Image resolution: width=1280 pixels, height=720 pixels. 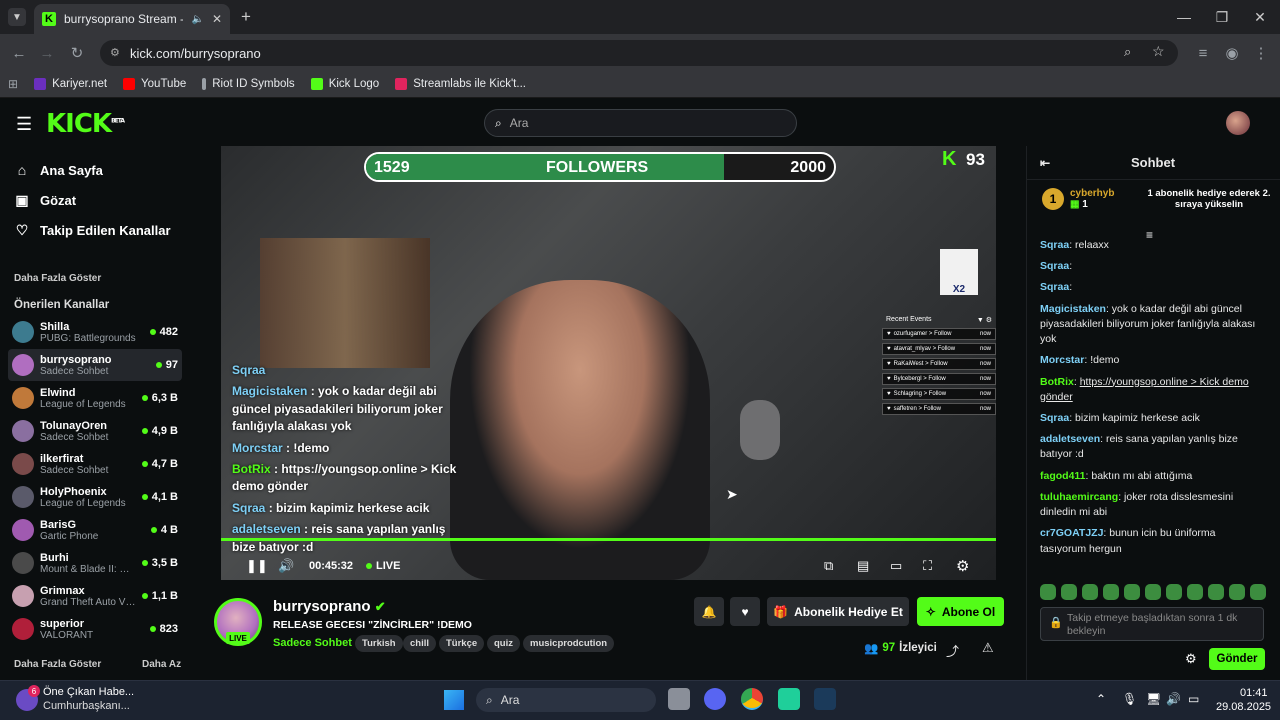 What do you see at coordinates (454, 700) in the screenshot?
I see `windows-start-icon` at bounding box center [454, 700].